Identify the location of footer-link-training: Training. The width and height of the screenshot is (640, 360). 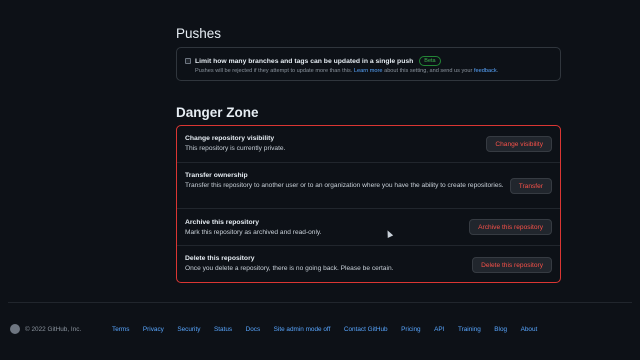
(469, 329).